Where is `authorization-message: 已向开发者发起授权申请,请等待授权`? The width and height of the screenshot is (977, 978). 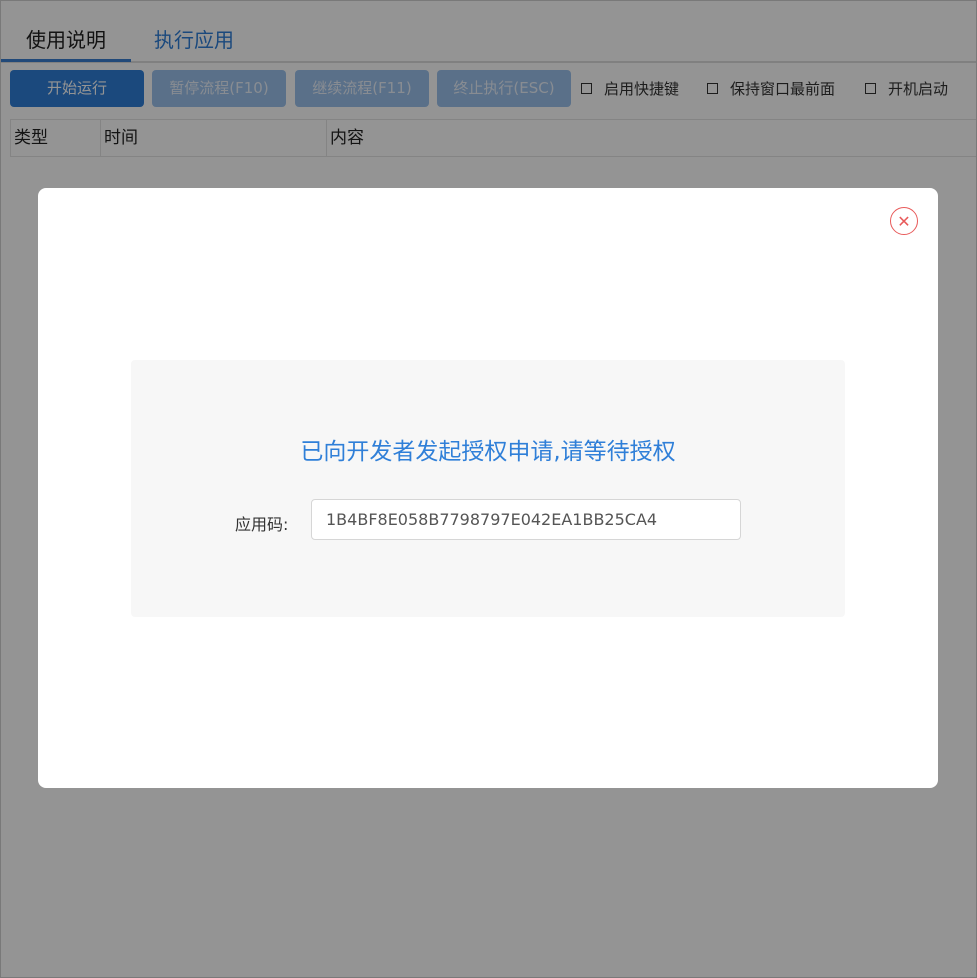 authorization-message: 已向开发者发起授权申请,请等待授权 is located at coordinates (488, 452).